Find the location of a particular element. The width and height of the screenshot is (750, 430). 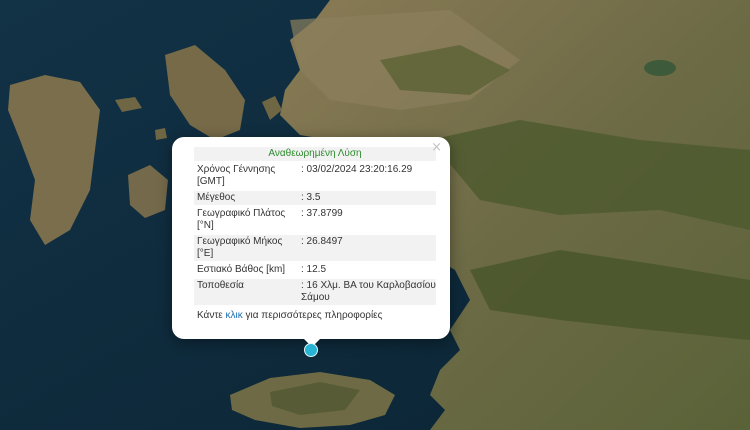

info-value: : 26.8497 is located at coordinates (322, 241).